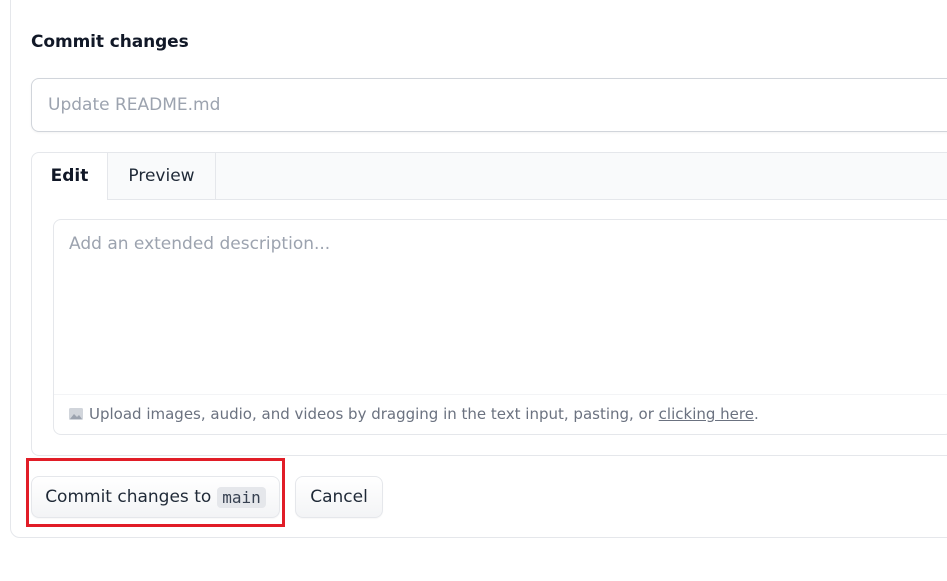 The width and height of the screenshot is (947, 581). What do you see at coordinates (110, 42) in the screenshot?
I see `commit-title: Commit changes` at bounding box center [110, 42].